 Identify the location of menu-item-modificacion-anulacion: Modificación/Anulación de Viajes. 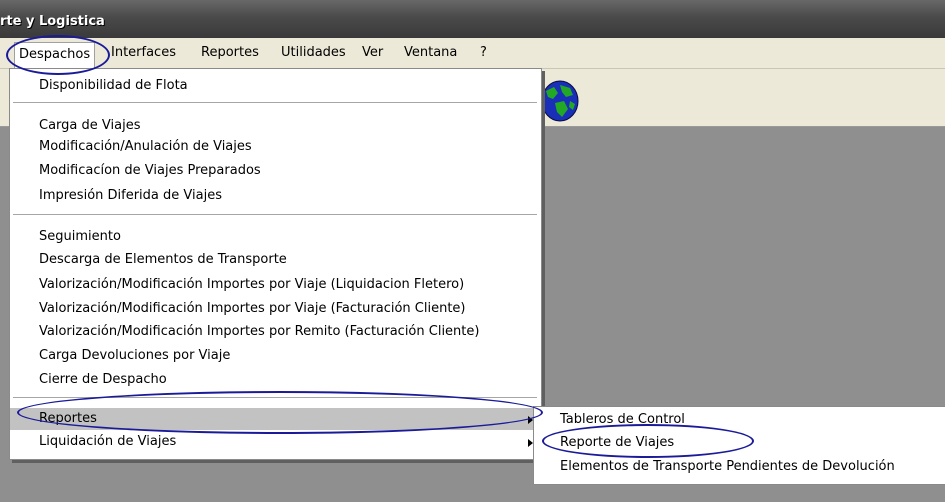
(275, 147).